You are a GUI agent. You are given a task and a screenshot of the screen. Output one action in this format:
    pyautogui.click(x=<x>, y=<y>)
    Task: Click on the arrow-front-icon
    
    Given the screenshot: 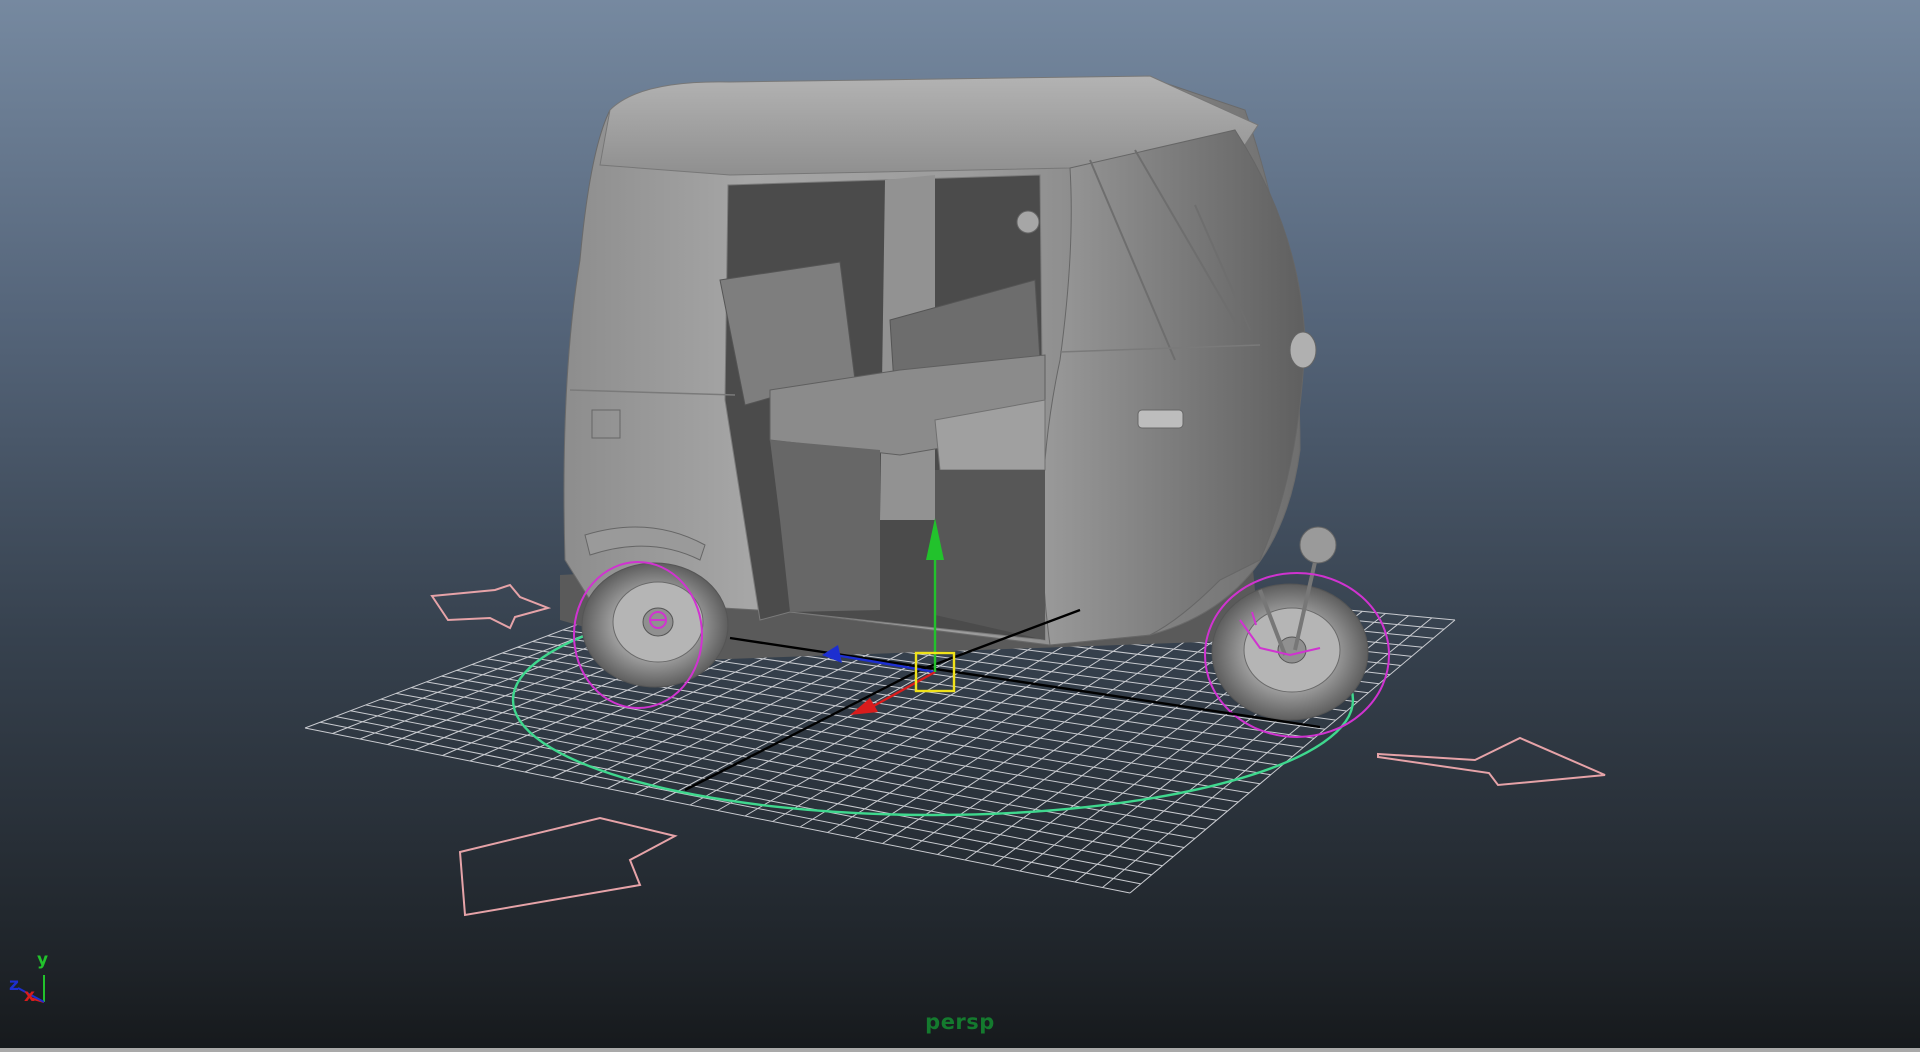 What is the action you would take?
    pyautogui.click(x=568, y=866)
    